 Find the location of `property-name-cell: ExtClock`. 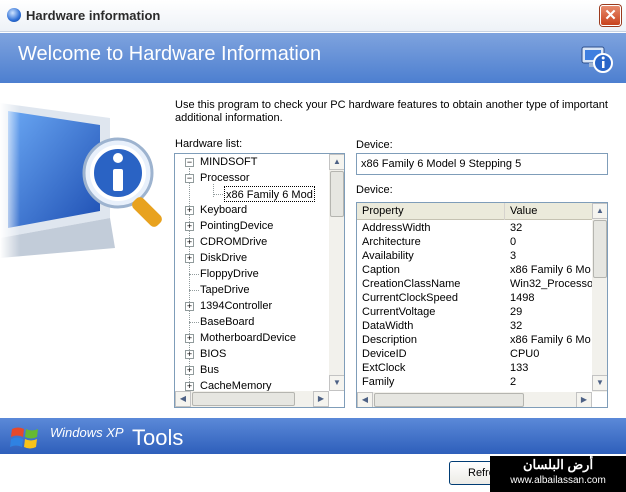

property-name-cell: ExtClock is located at coordinates (384, 368).